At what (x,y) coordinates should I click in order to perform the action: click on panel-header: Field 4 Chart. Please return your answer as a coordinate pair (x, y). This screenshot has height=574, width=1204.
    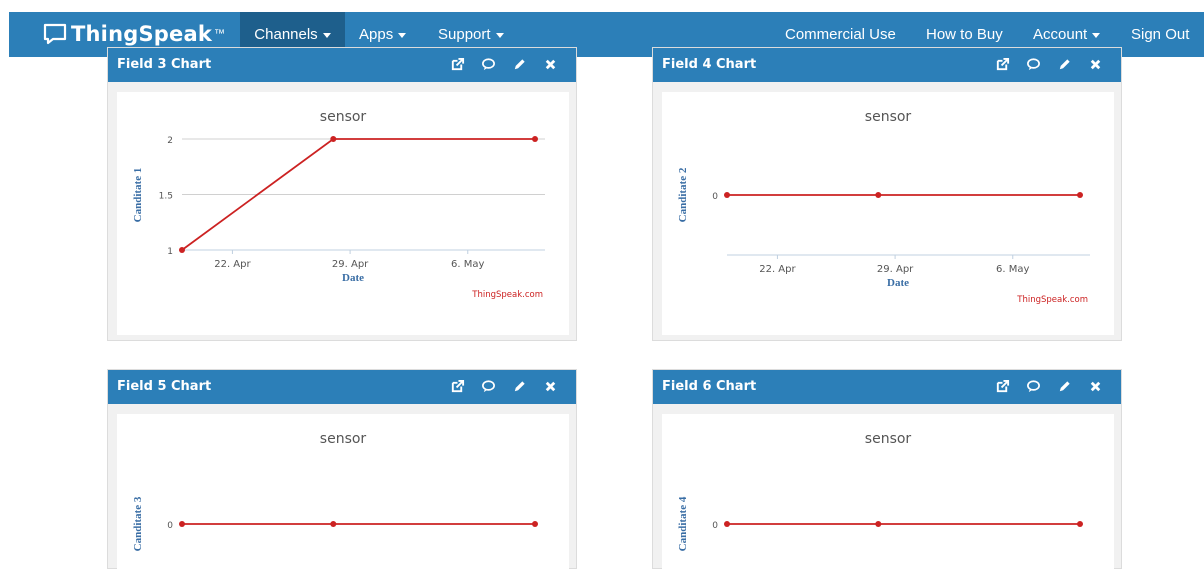
    Looking at the image, I should click on (887, 65).